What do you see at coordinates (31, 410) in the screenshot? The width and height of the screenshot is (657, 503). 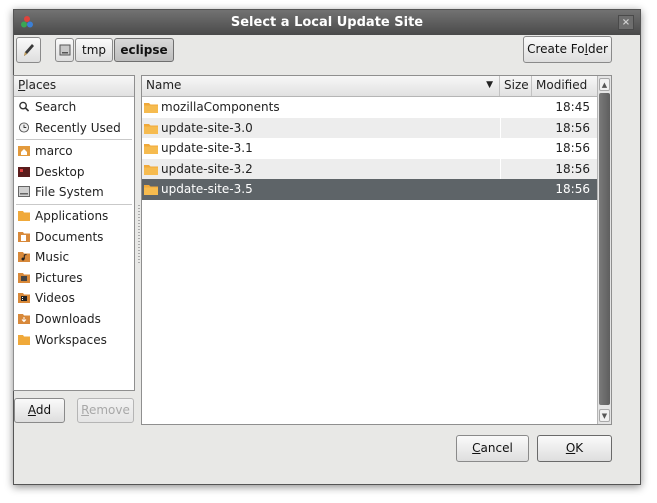 I see `add-mnemonic: A` at bounding box center [31, 410].